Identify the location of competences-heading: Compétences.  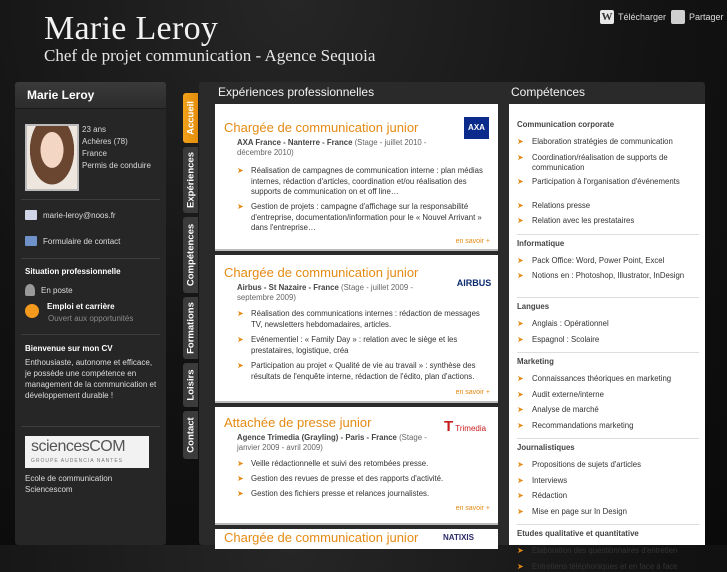
(548, 92).